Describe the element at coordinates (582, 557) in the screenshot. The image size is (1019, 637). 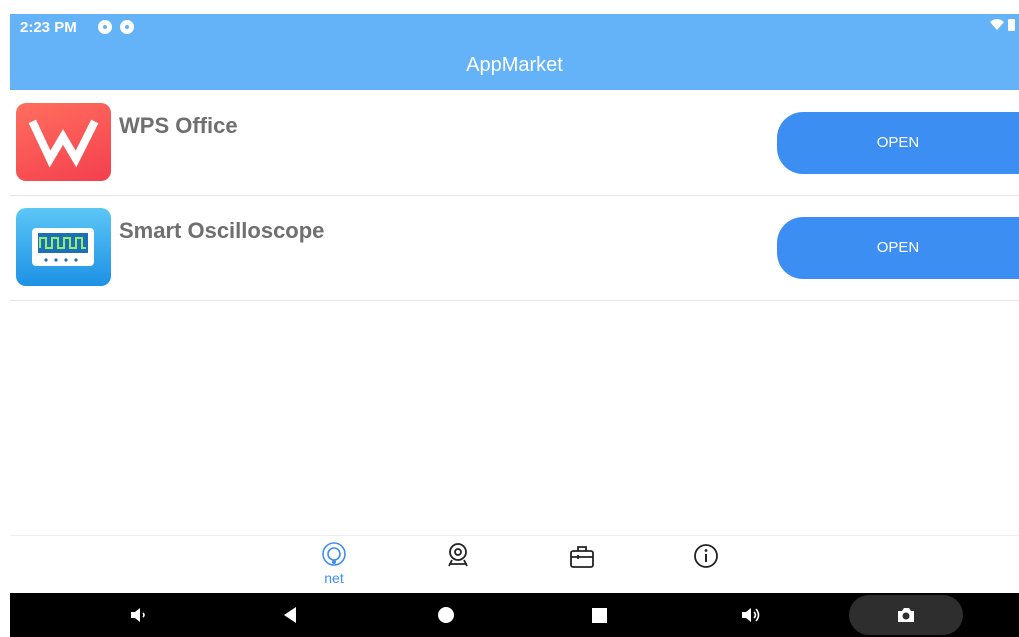
I see `briefcase-icon` at that location.